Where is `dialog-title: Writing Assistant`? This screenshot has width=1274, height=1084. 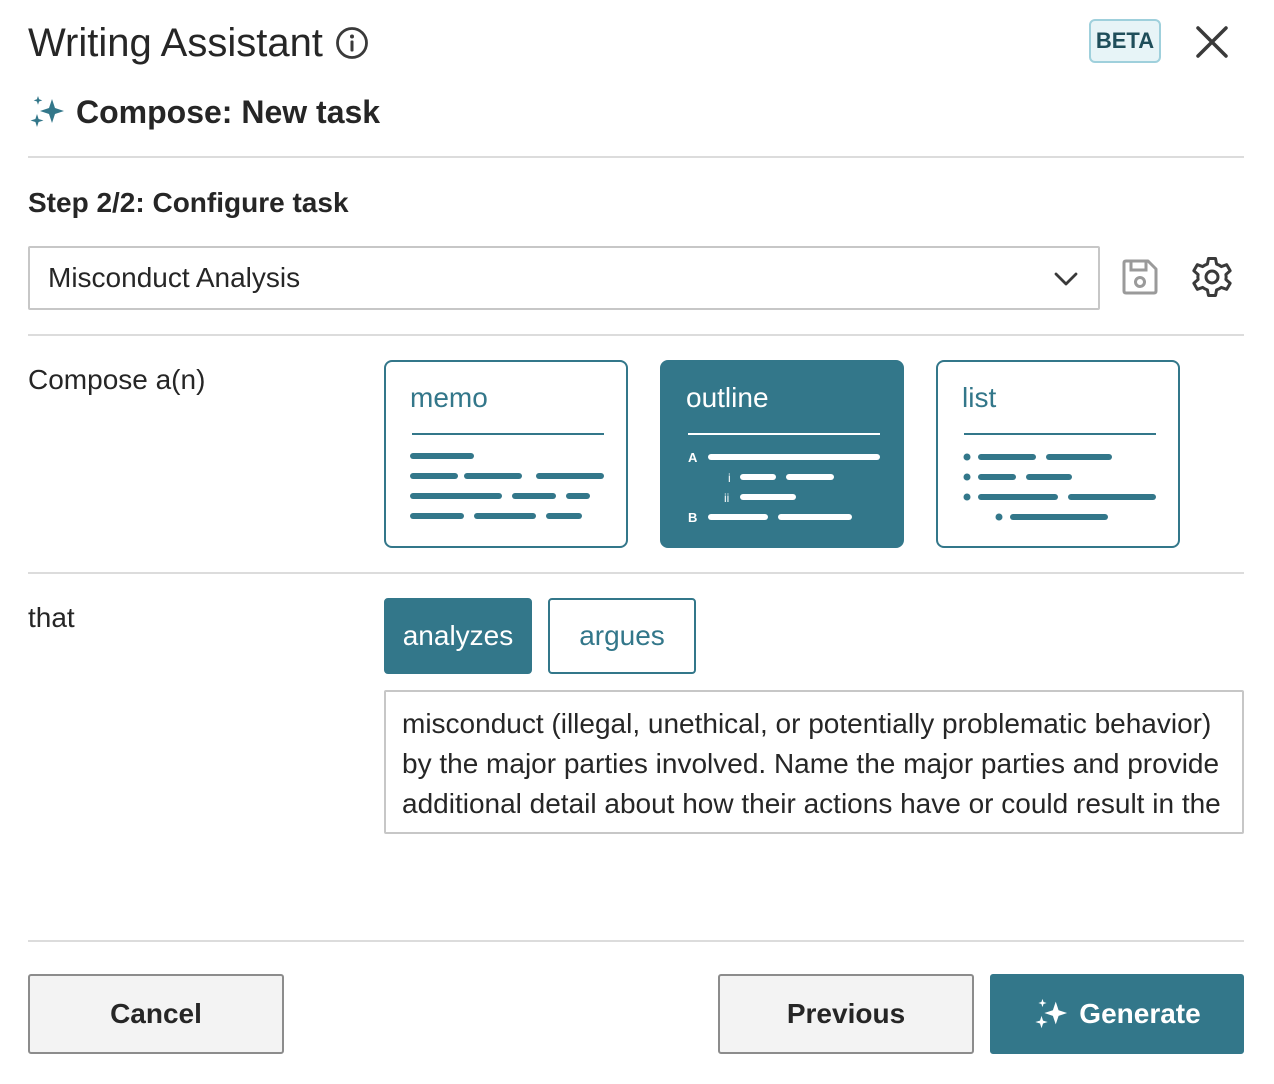
dialog-title: Writing Assistant is located at coordinates (198, 43).